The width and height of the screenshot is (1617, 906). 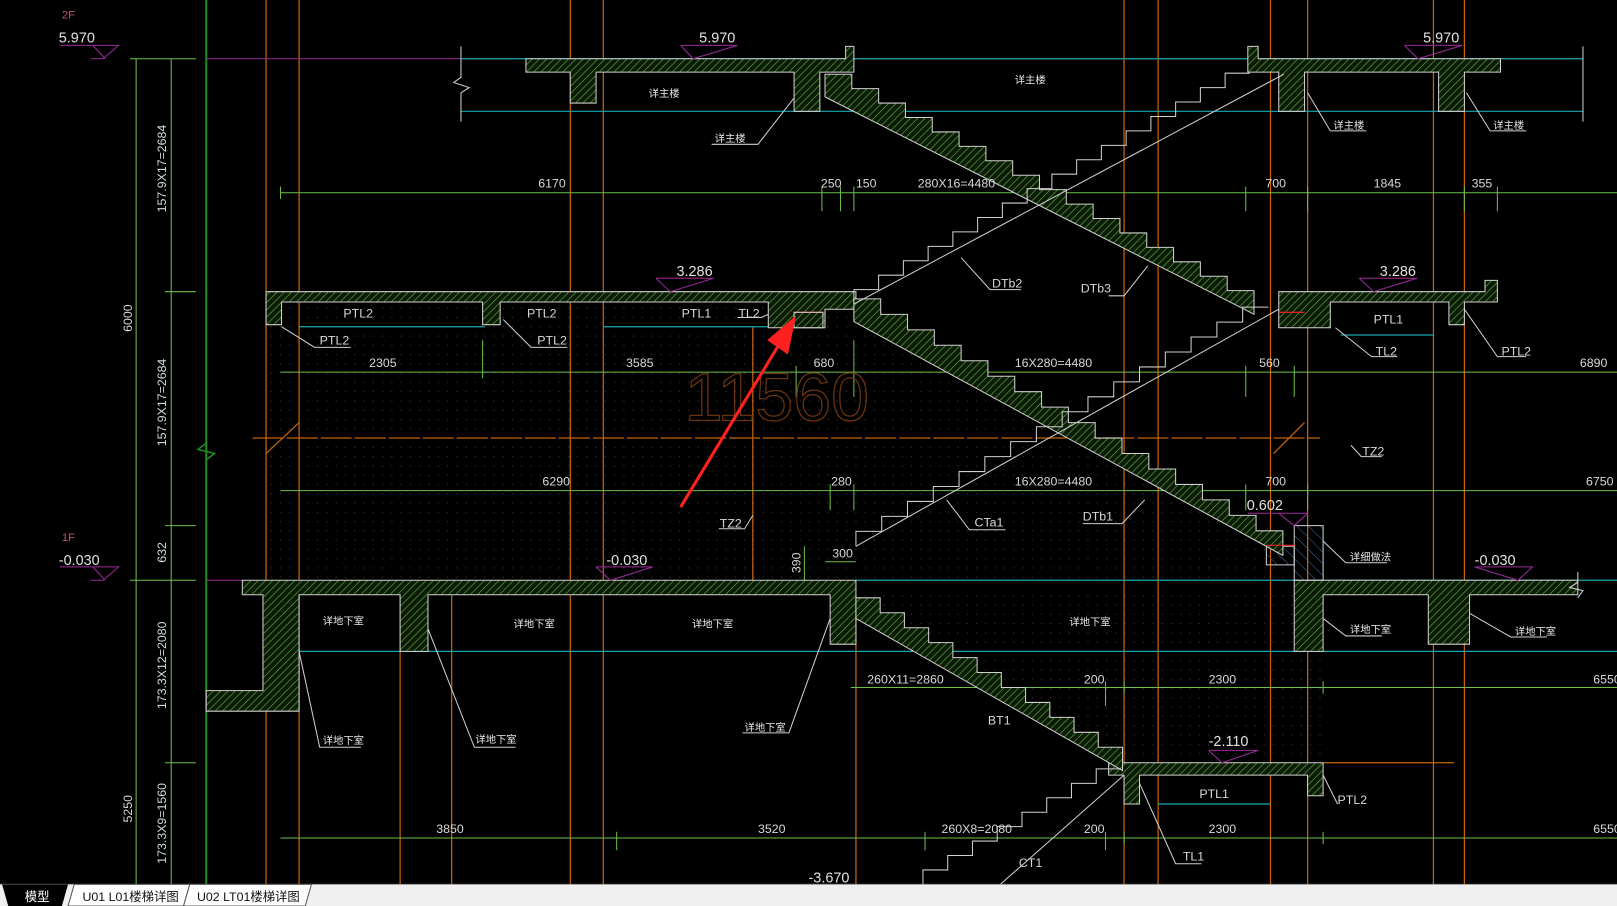 What do you see at coordinates (128, 318) in the screenshot?
I see `dim-total-upper: 6000` at bounding box center [128, 318].